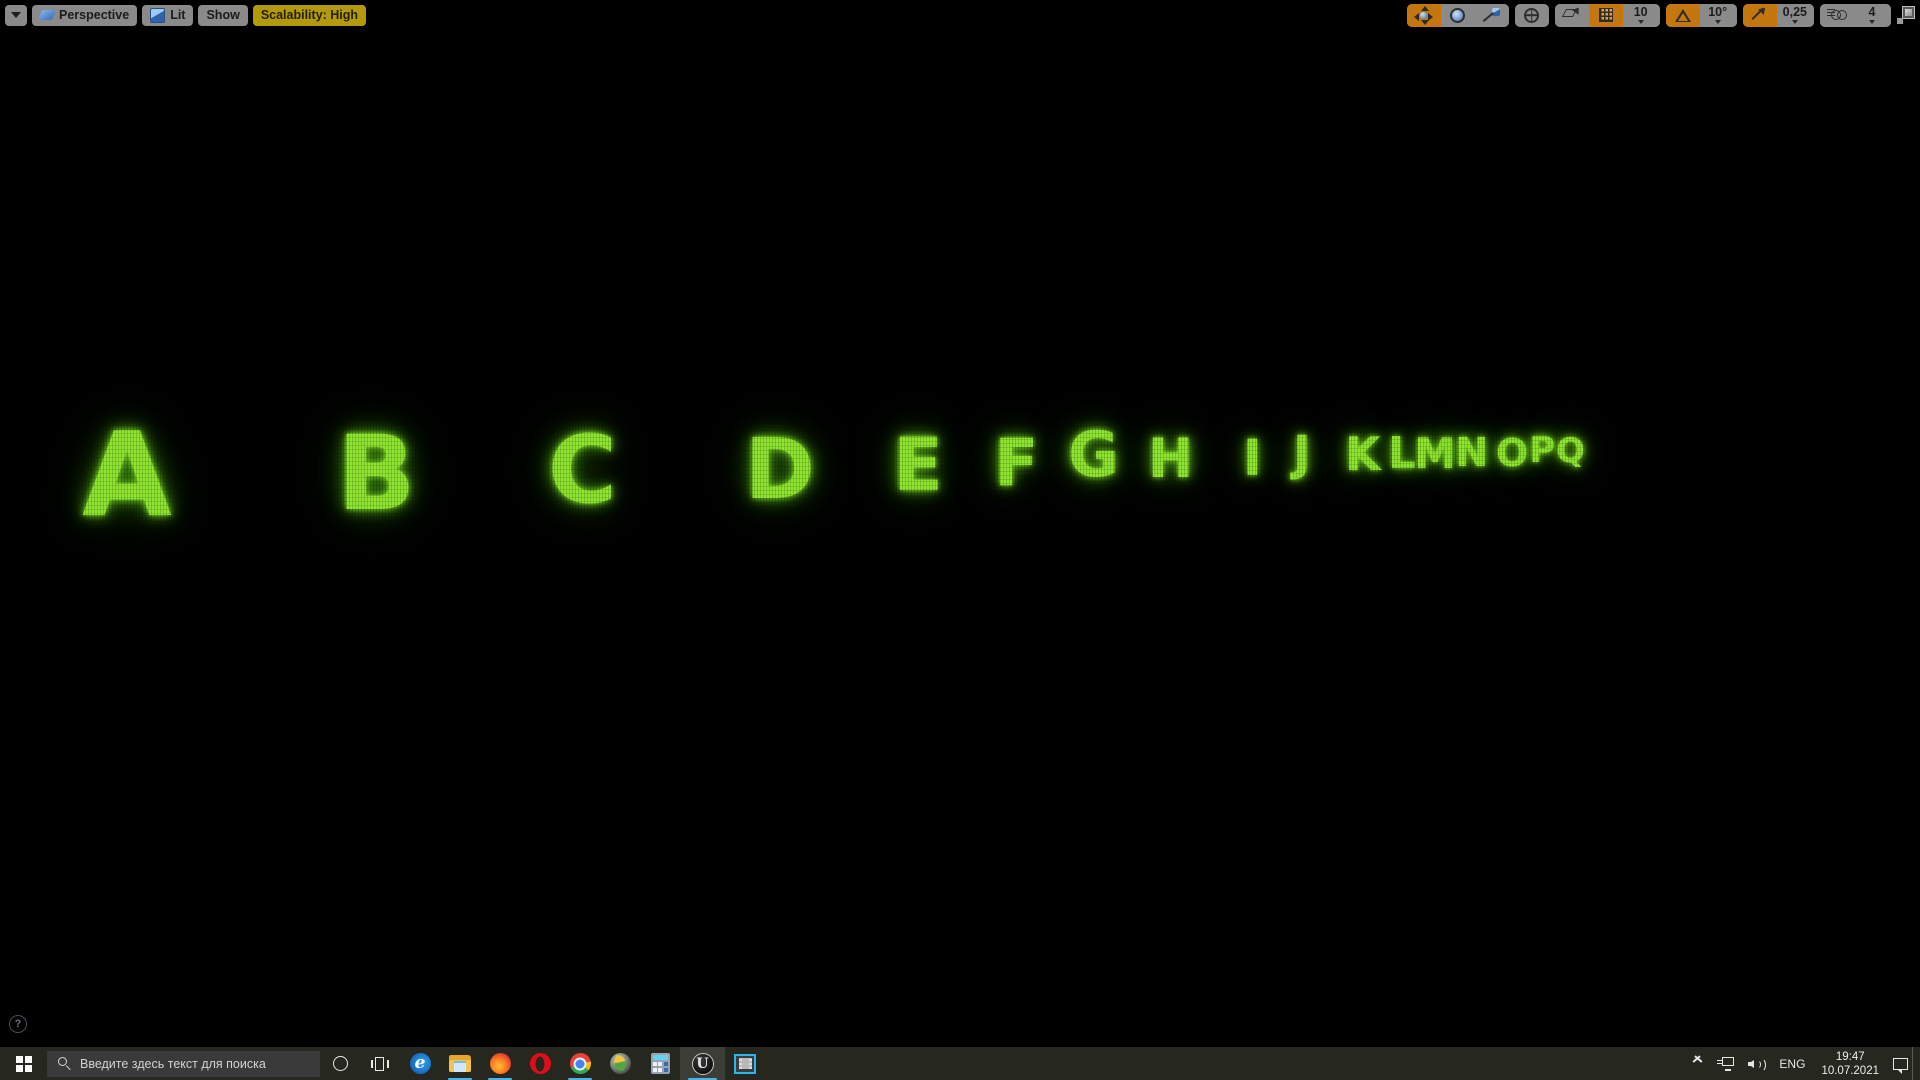  What do you see at coordinates (1794, 12) in the screenshot?
I see `scale-snap-value: 0,25` at bounding box center [1794, 12].